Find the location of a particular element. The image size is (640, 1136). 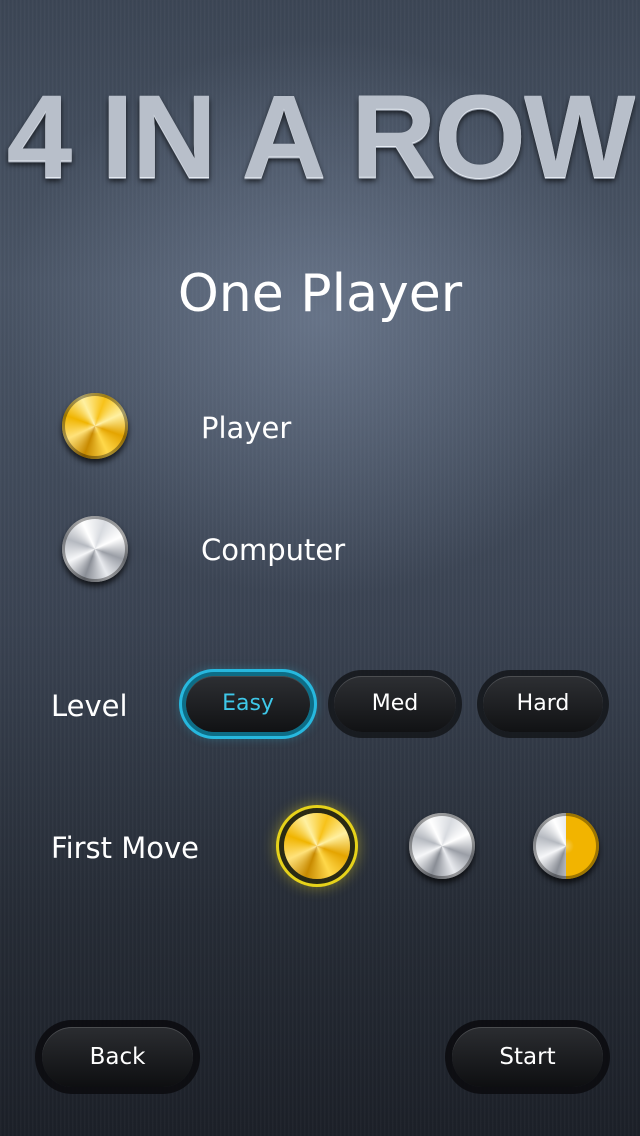

level-label: Level is located at coordinates (89, 706).